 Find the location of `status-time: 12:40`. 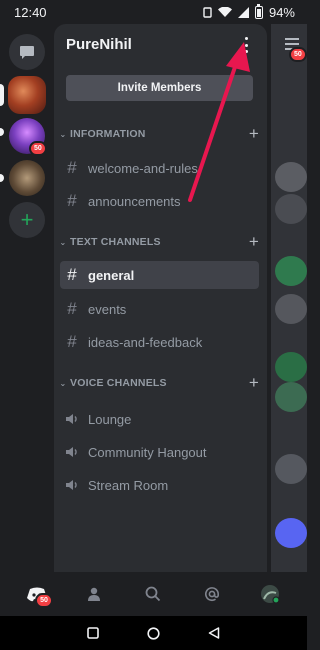

status-time: 12:40 is located at coordinates (30, 12).